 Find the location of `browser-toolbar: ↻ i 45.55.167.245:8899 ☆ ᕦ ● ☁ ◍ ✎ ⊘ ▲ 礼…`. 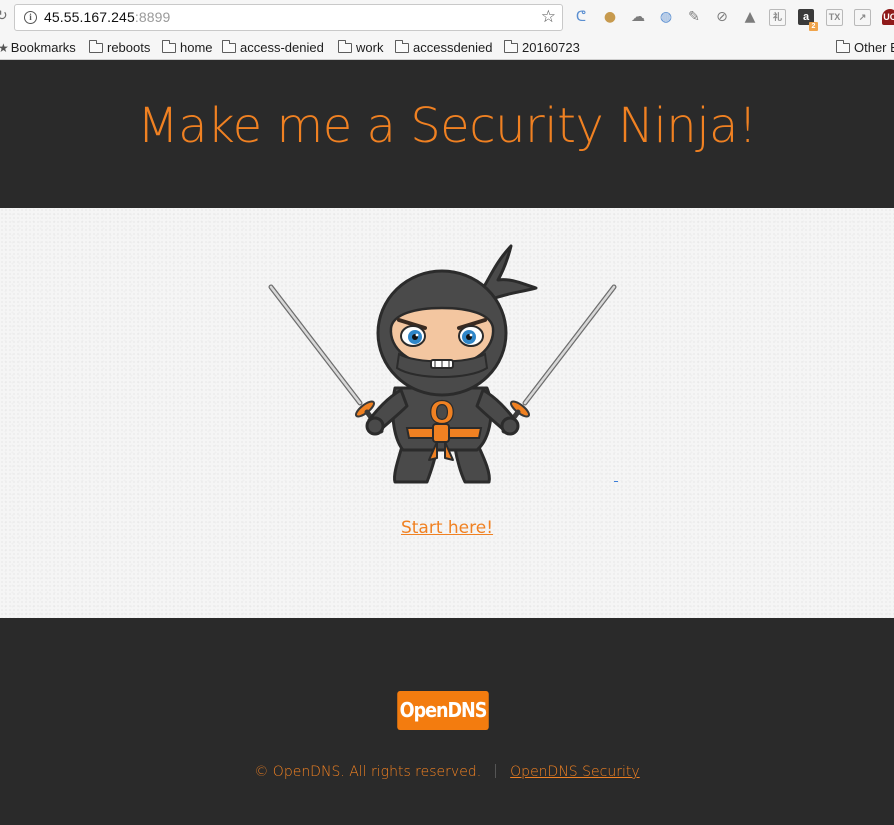

browser-toolbar: ↻ i 45.55.167.245:8899 ☆ ᕦ ● ☁ ◍ ✎ ⊘ ▲ 礼… is located at coordinates (447, 18).